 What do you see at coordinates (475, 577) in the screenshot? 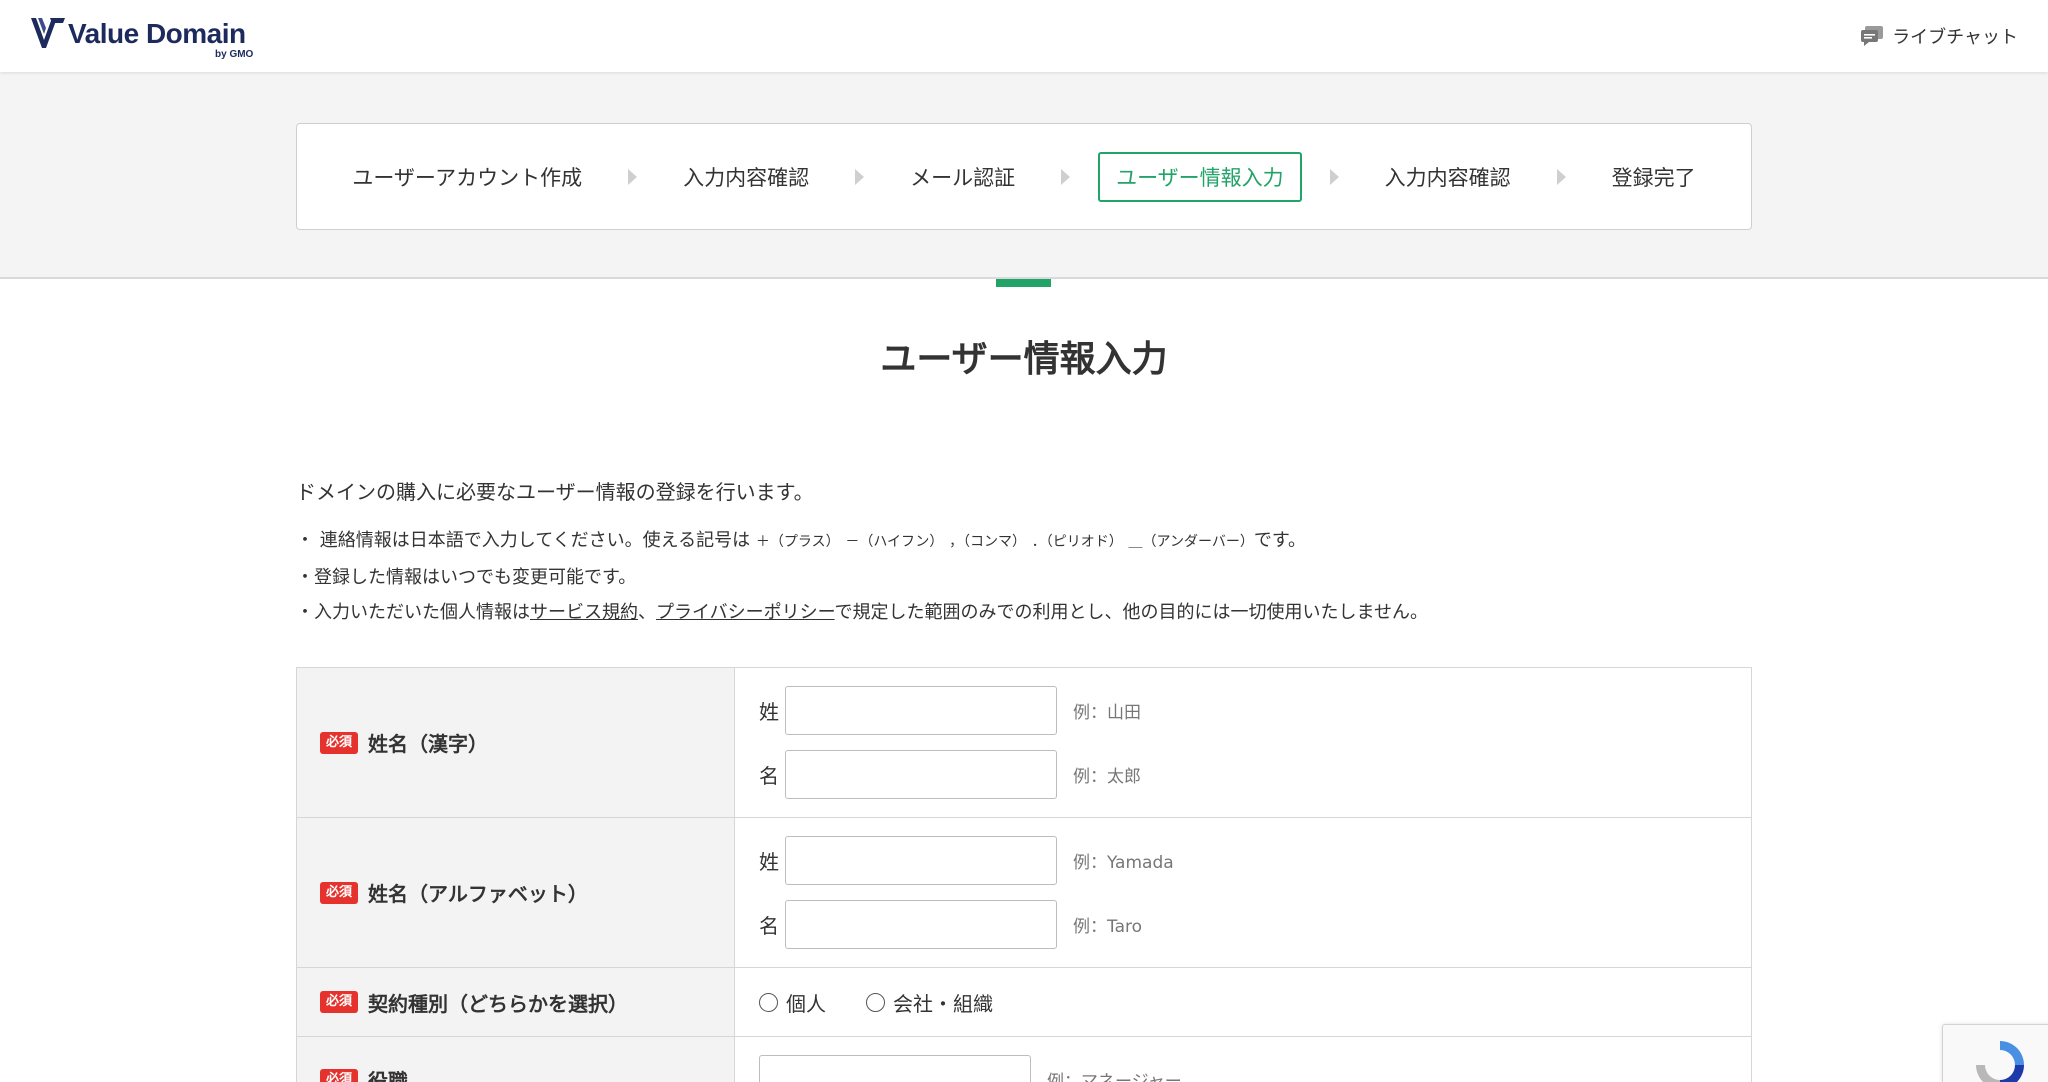
I see `note-changeable-text: 登録した情報はいつでも変更可能です。` at bounding box center [475, 577].